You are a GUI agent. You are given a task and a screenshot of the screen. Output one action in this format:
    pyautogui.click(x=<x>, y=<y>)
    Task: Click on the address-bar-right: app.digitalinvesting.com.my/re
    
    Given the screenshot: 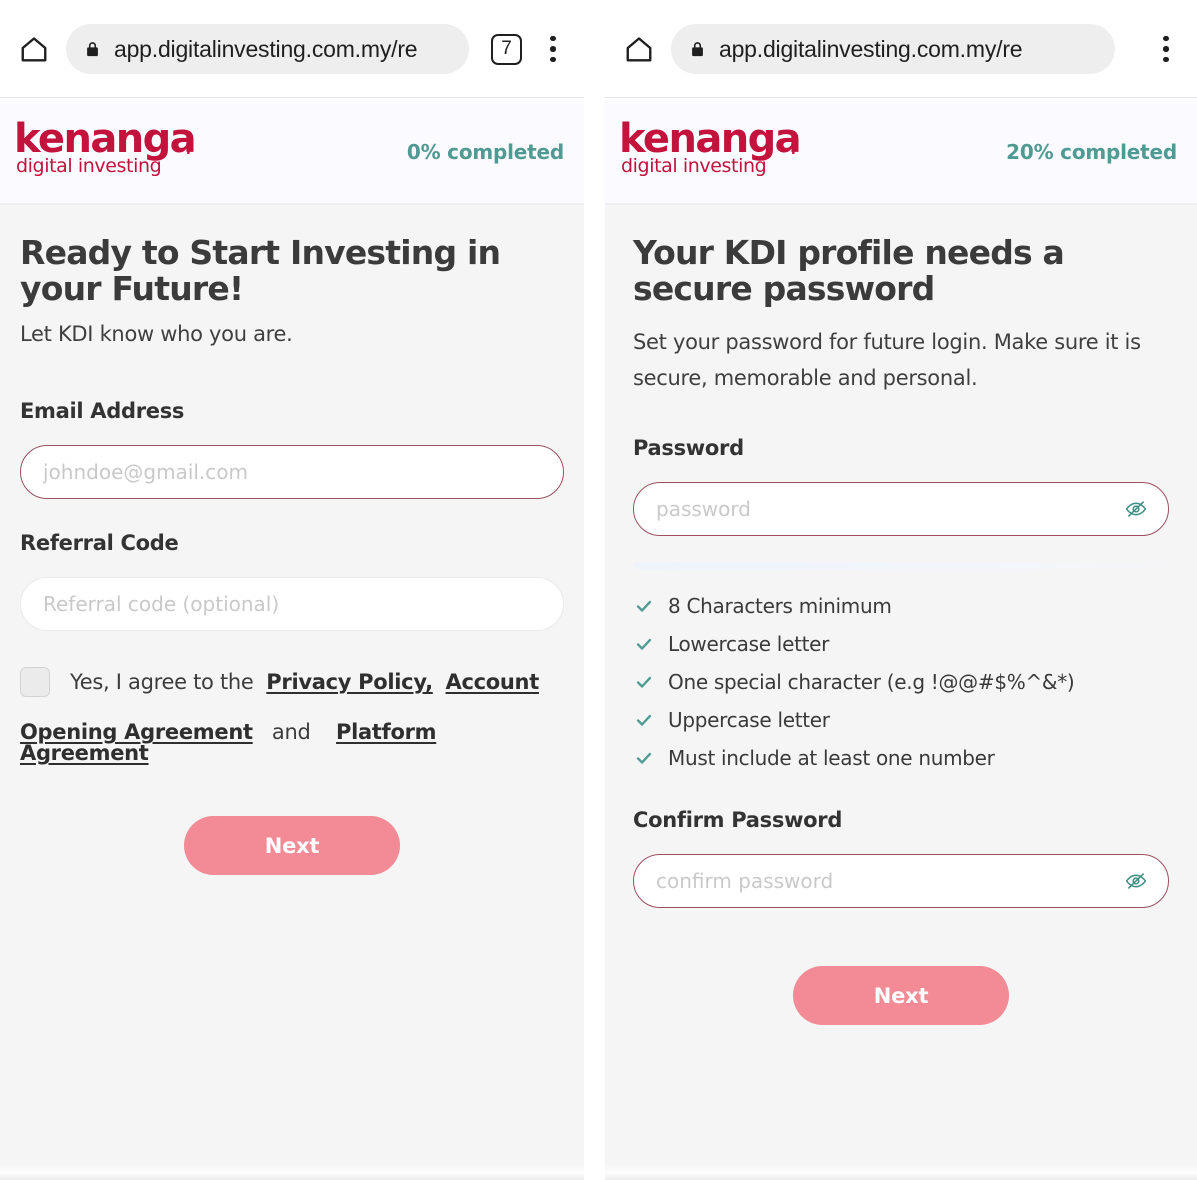 What is the action you would take?
    pyautogui.click(x=893, y=49)
    